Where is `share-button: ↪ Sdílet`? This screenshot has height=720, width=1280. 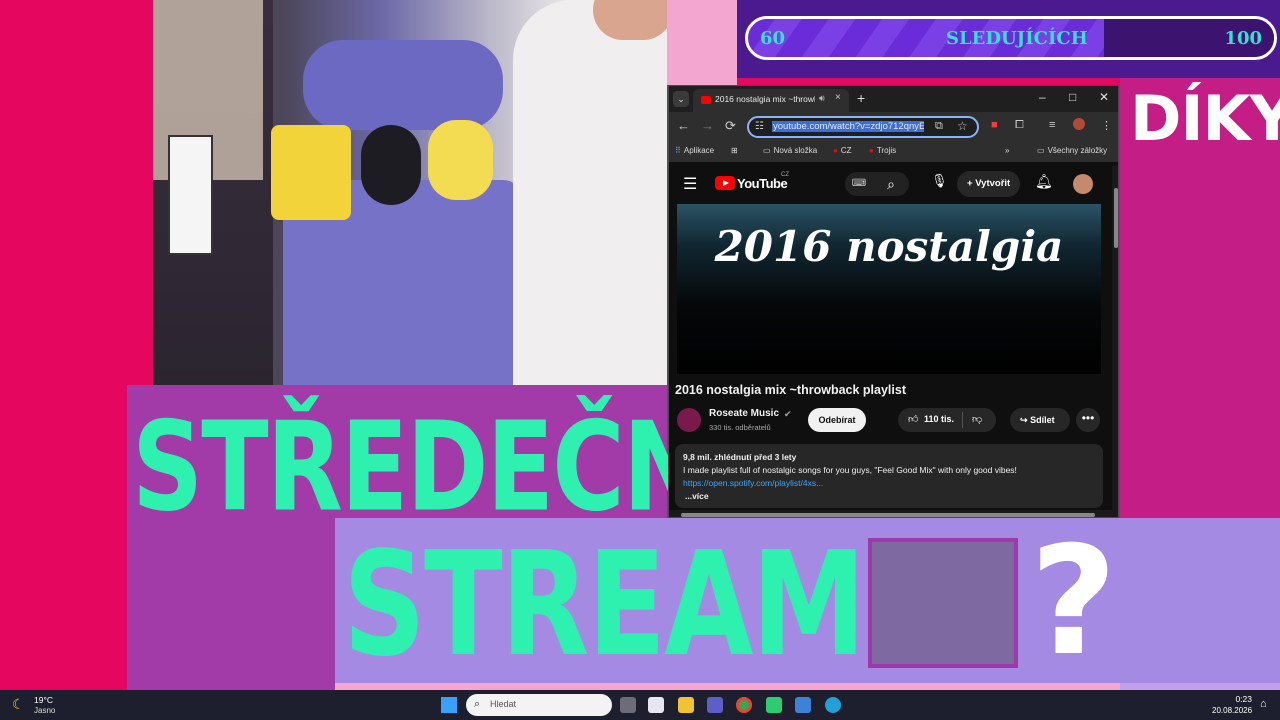 share-button: ↪ Sdílet is located at coordinates (1040, 420).